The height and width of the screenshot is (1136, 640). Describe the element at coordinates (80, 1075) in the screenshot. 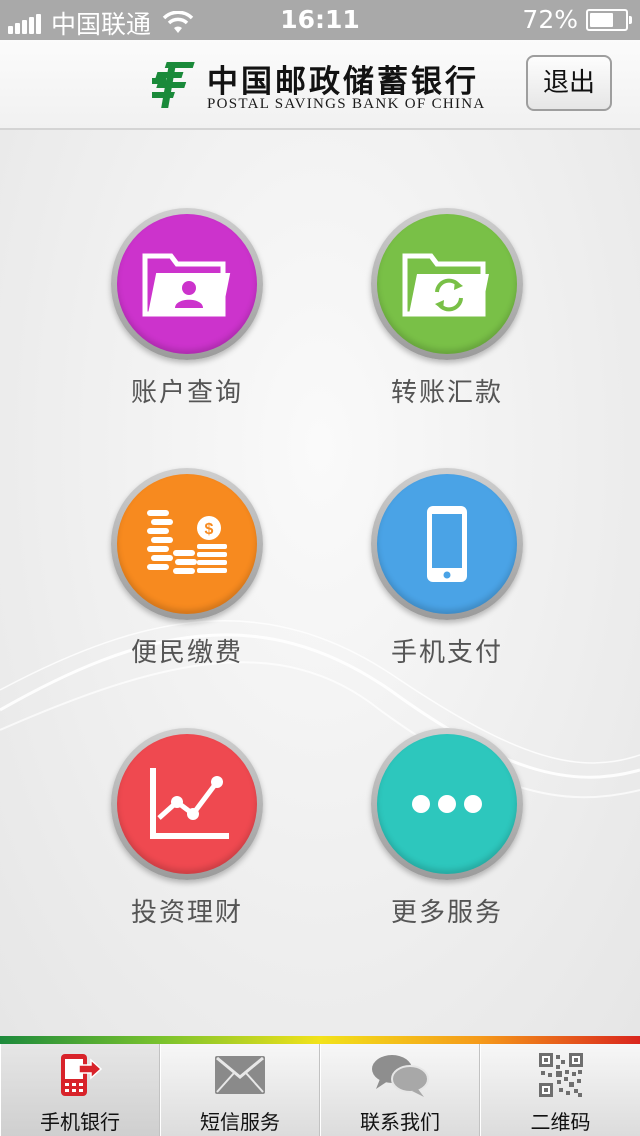

I see `mobile-bank-icon` at that location.